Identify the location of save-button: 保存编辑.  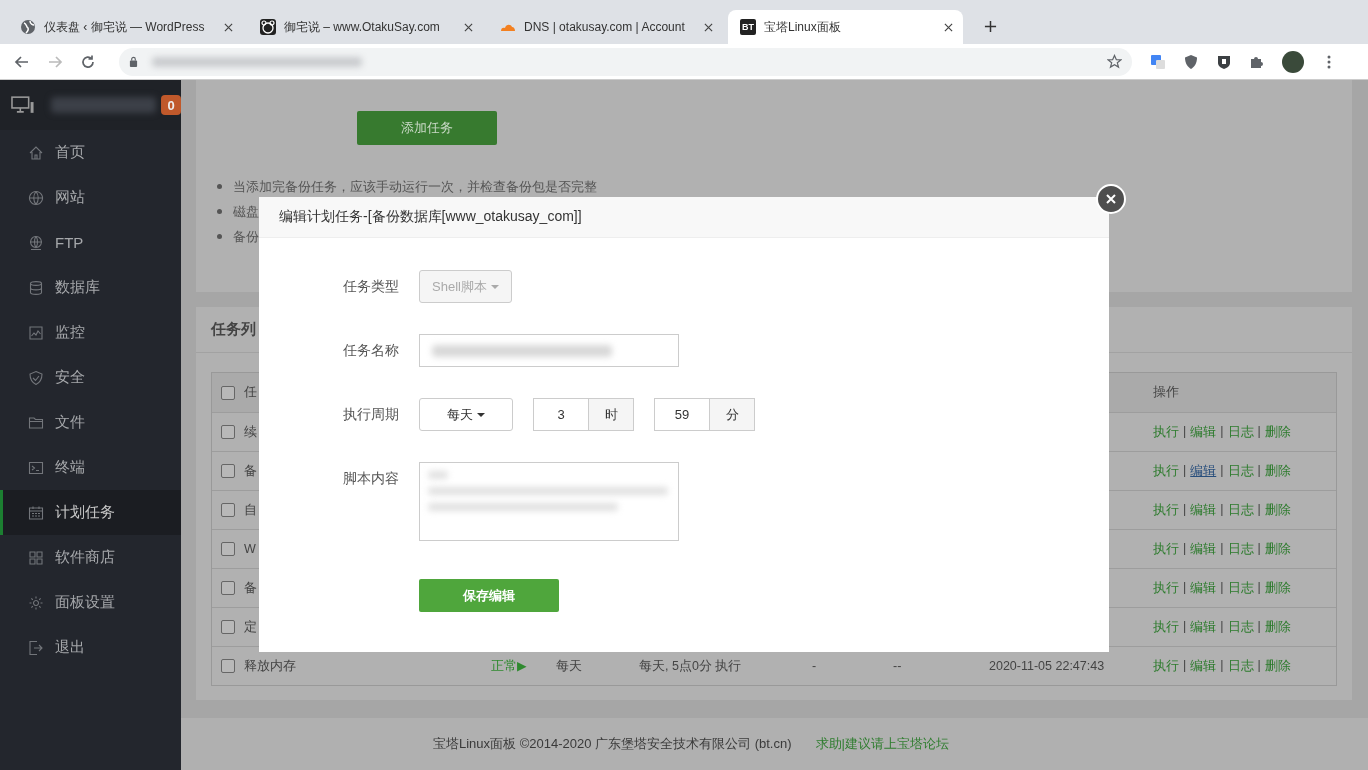
(489, 595).